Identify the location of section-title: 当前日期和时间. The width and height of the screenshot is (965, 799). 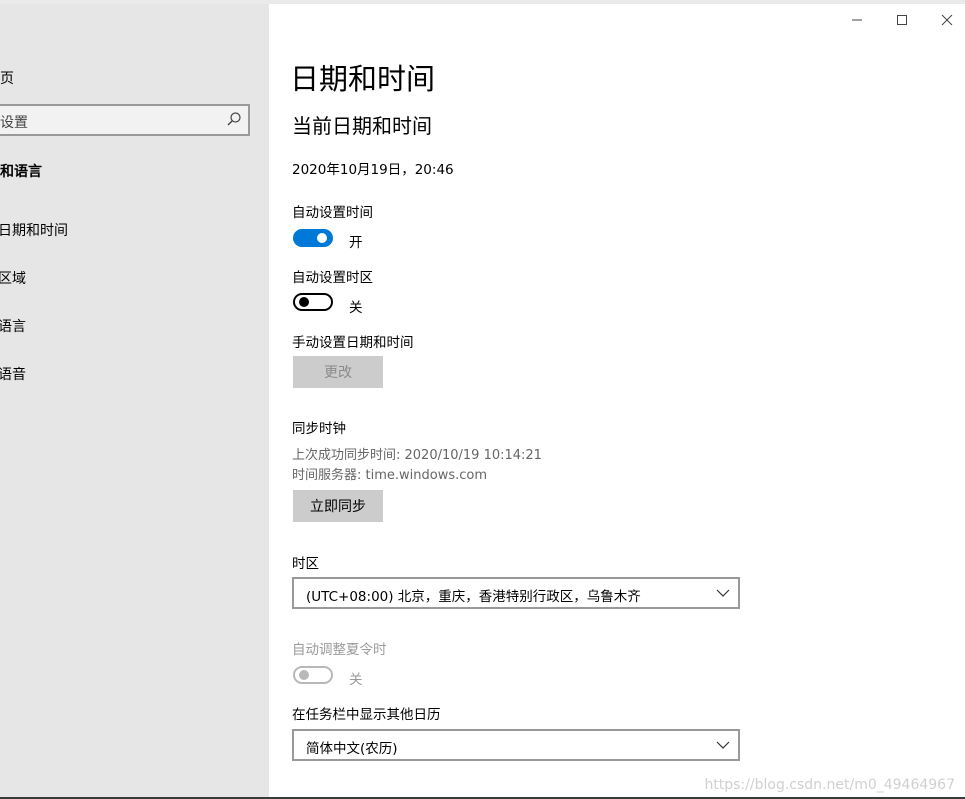
(362, 126).